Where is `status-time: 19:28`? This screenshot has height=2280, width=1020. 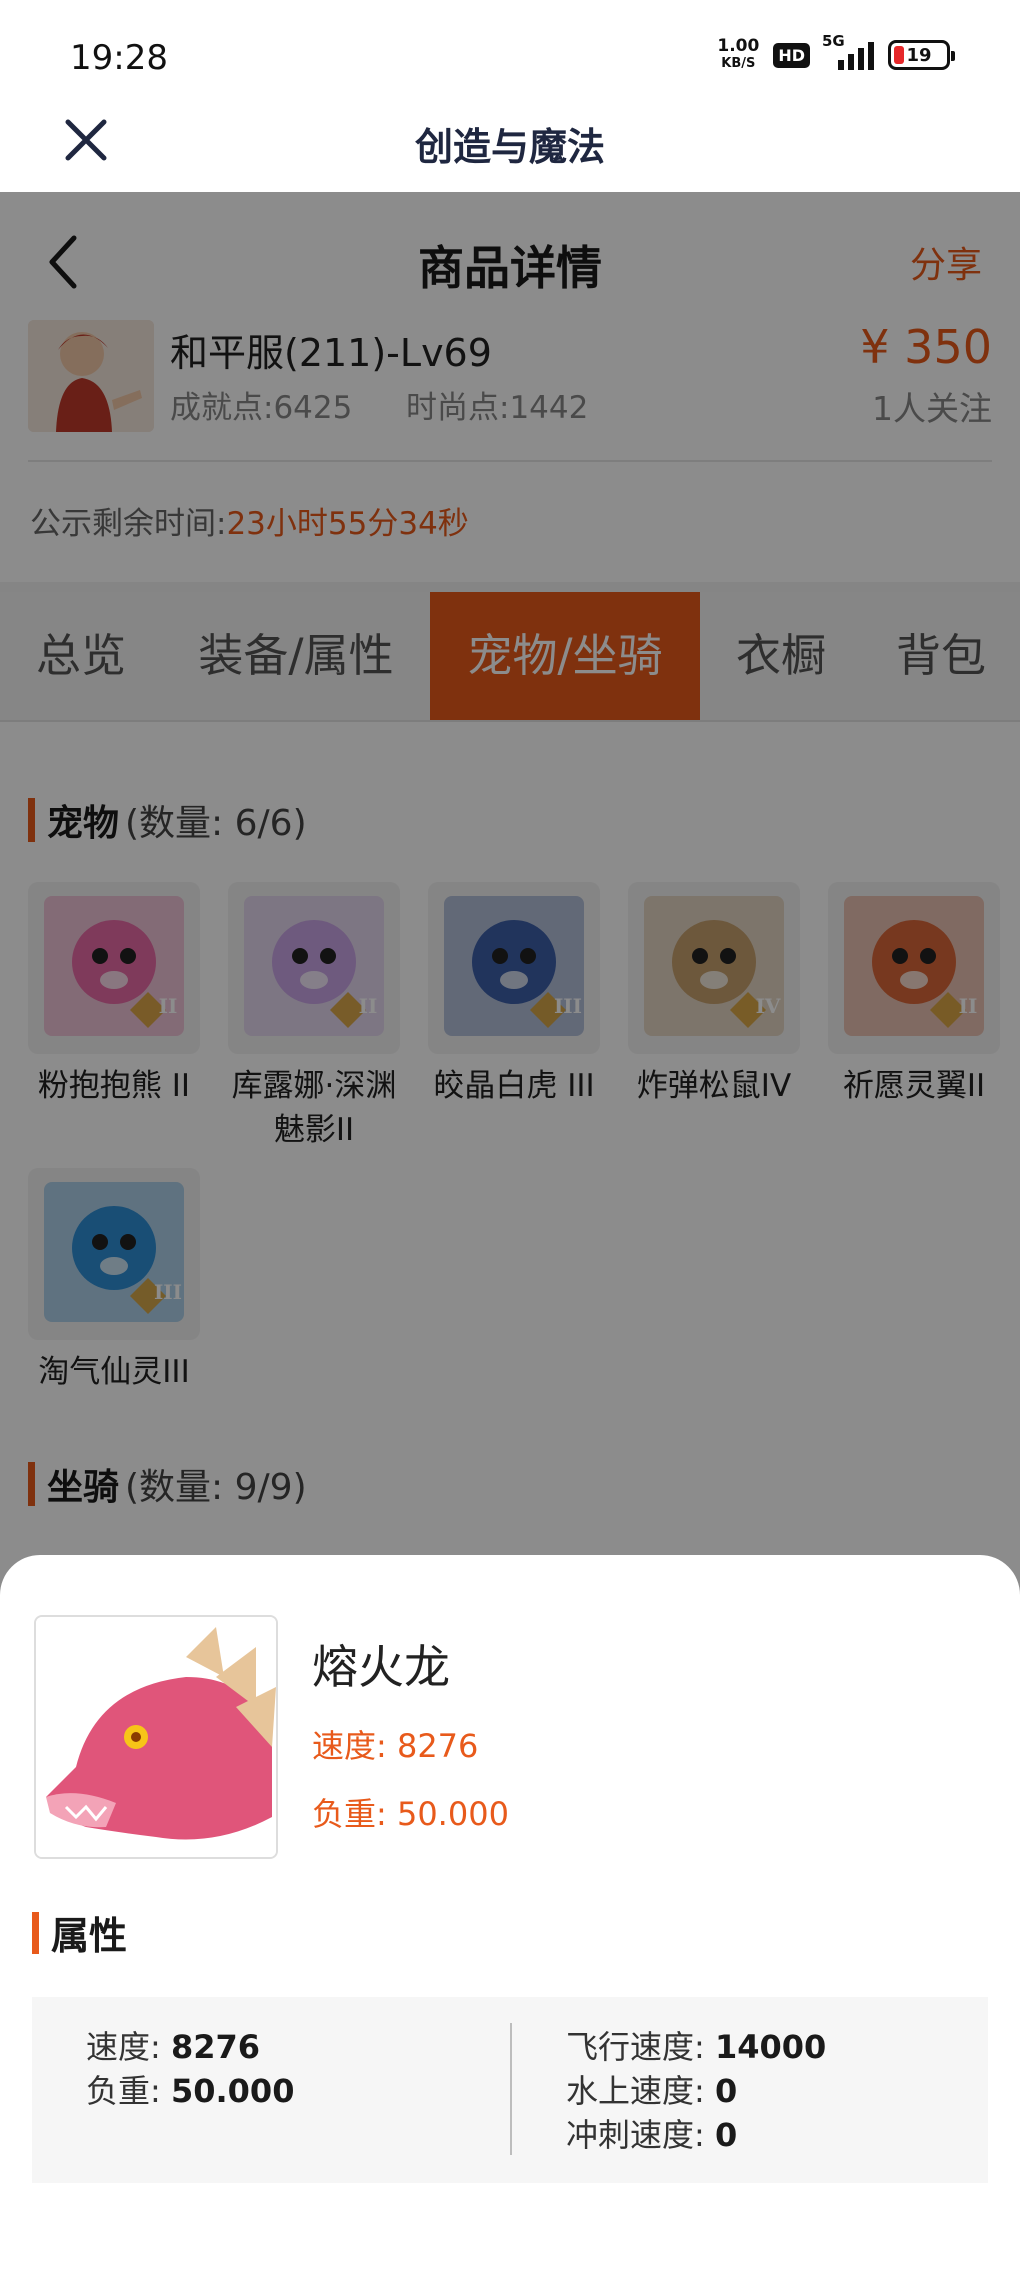 status-time: 19:28 is located at coordinates (119, 58).